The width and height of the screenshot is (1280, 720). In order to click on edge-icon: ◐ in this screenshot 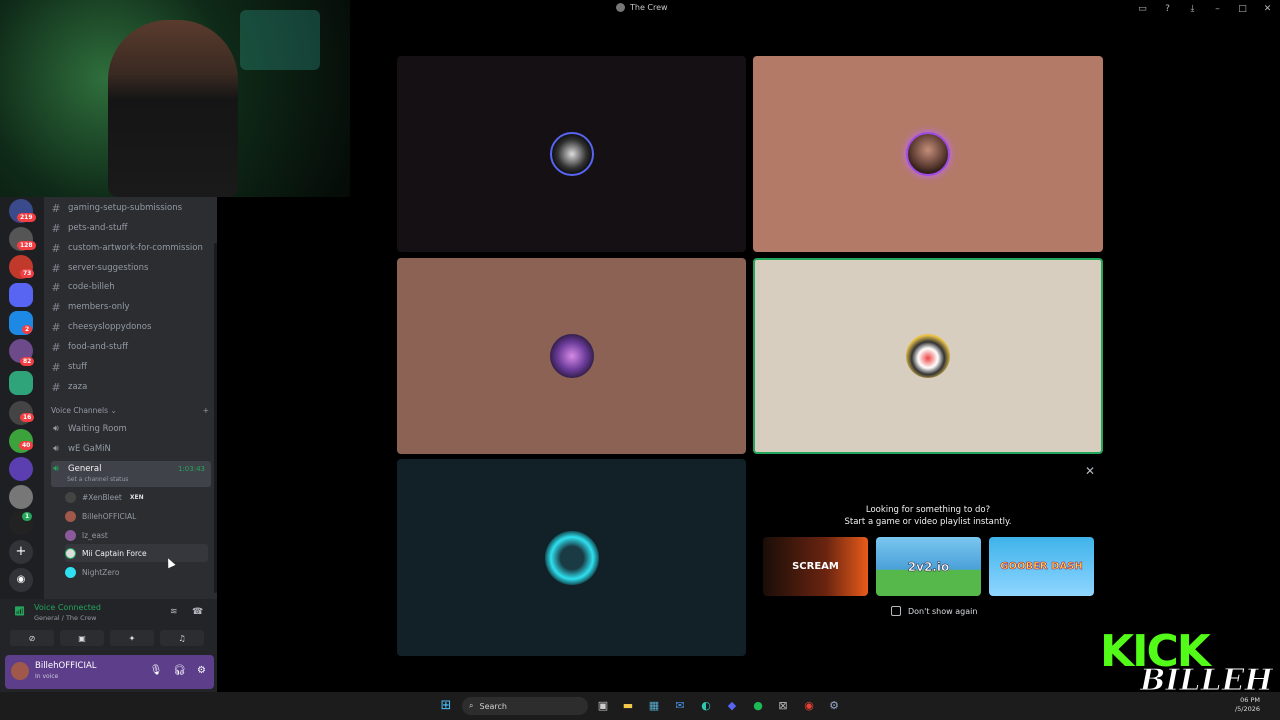, I will do `click(706, 706)`.